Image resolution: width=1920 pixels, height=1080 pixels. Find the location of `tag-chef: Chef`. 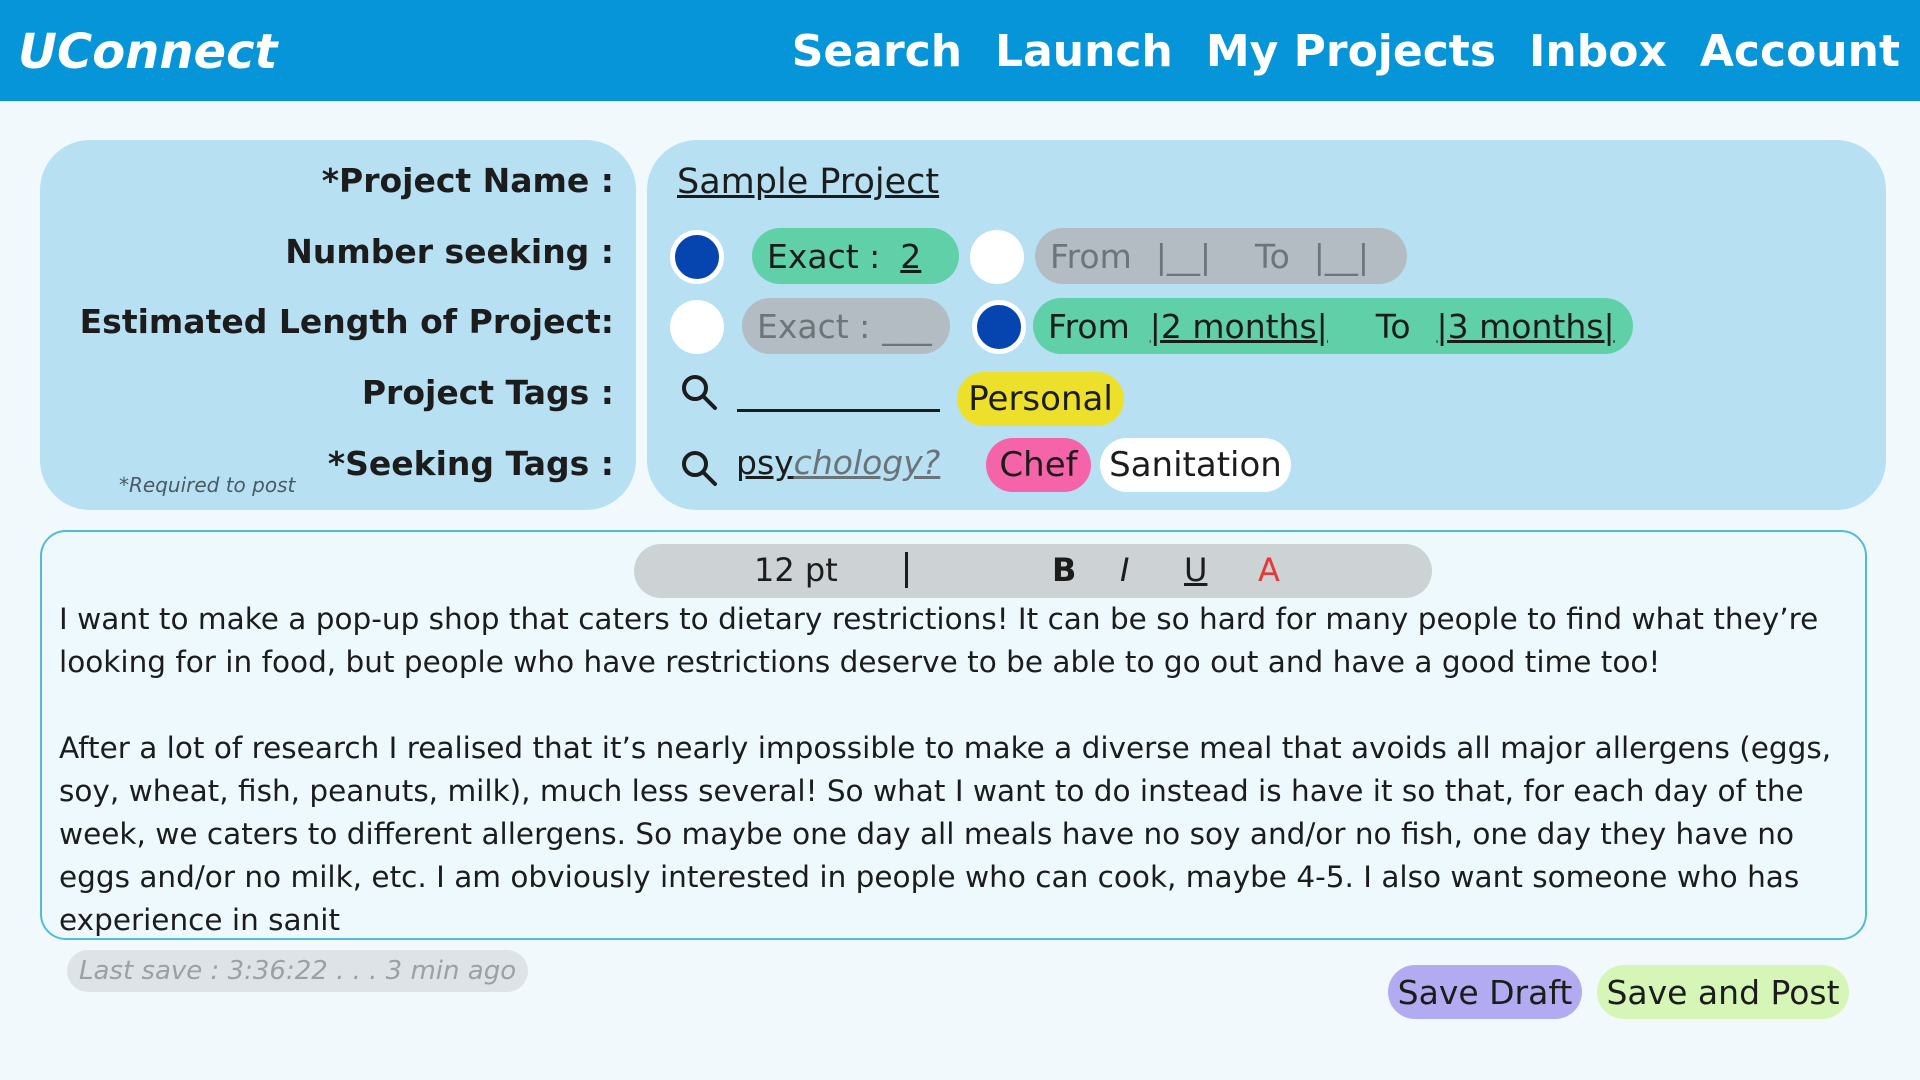

tag-chef: Chef is located at coordinates (1038, 465).